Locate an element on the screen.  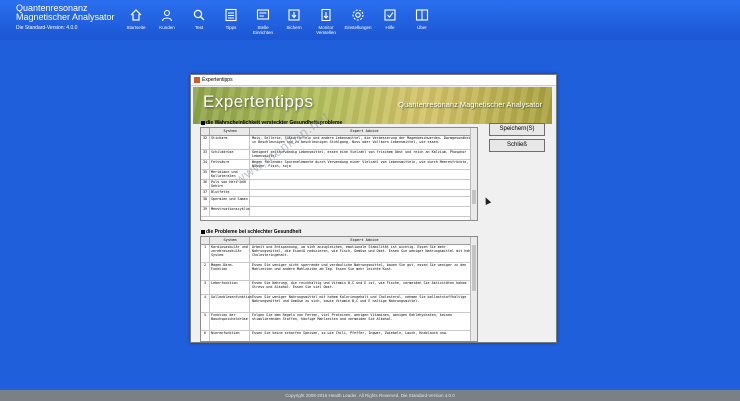
row-number: 34 is located at coordinates (205, 164).